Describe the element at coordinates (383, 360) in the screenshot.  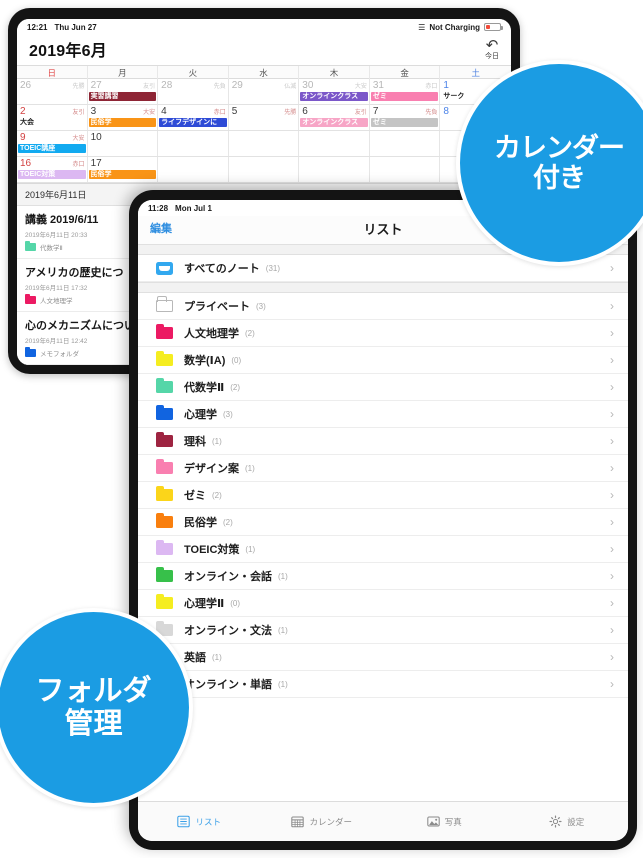
I see `list-item-folder: 数学(ⅠA) (0) ›` at that location.